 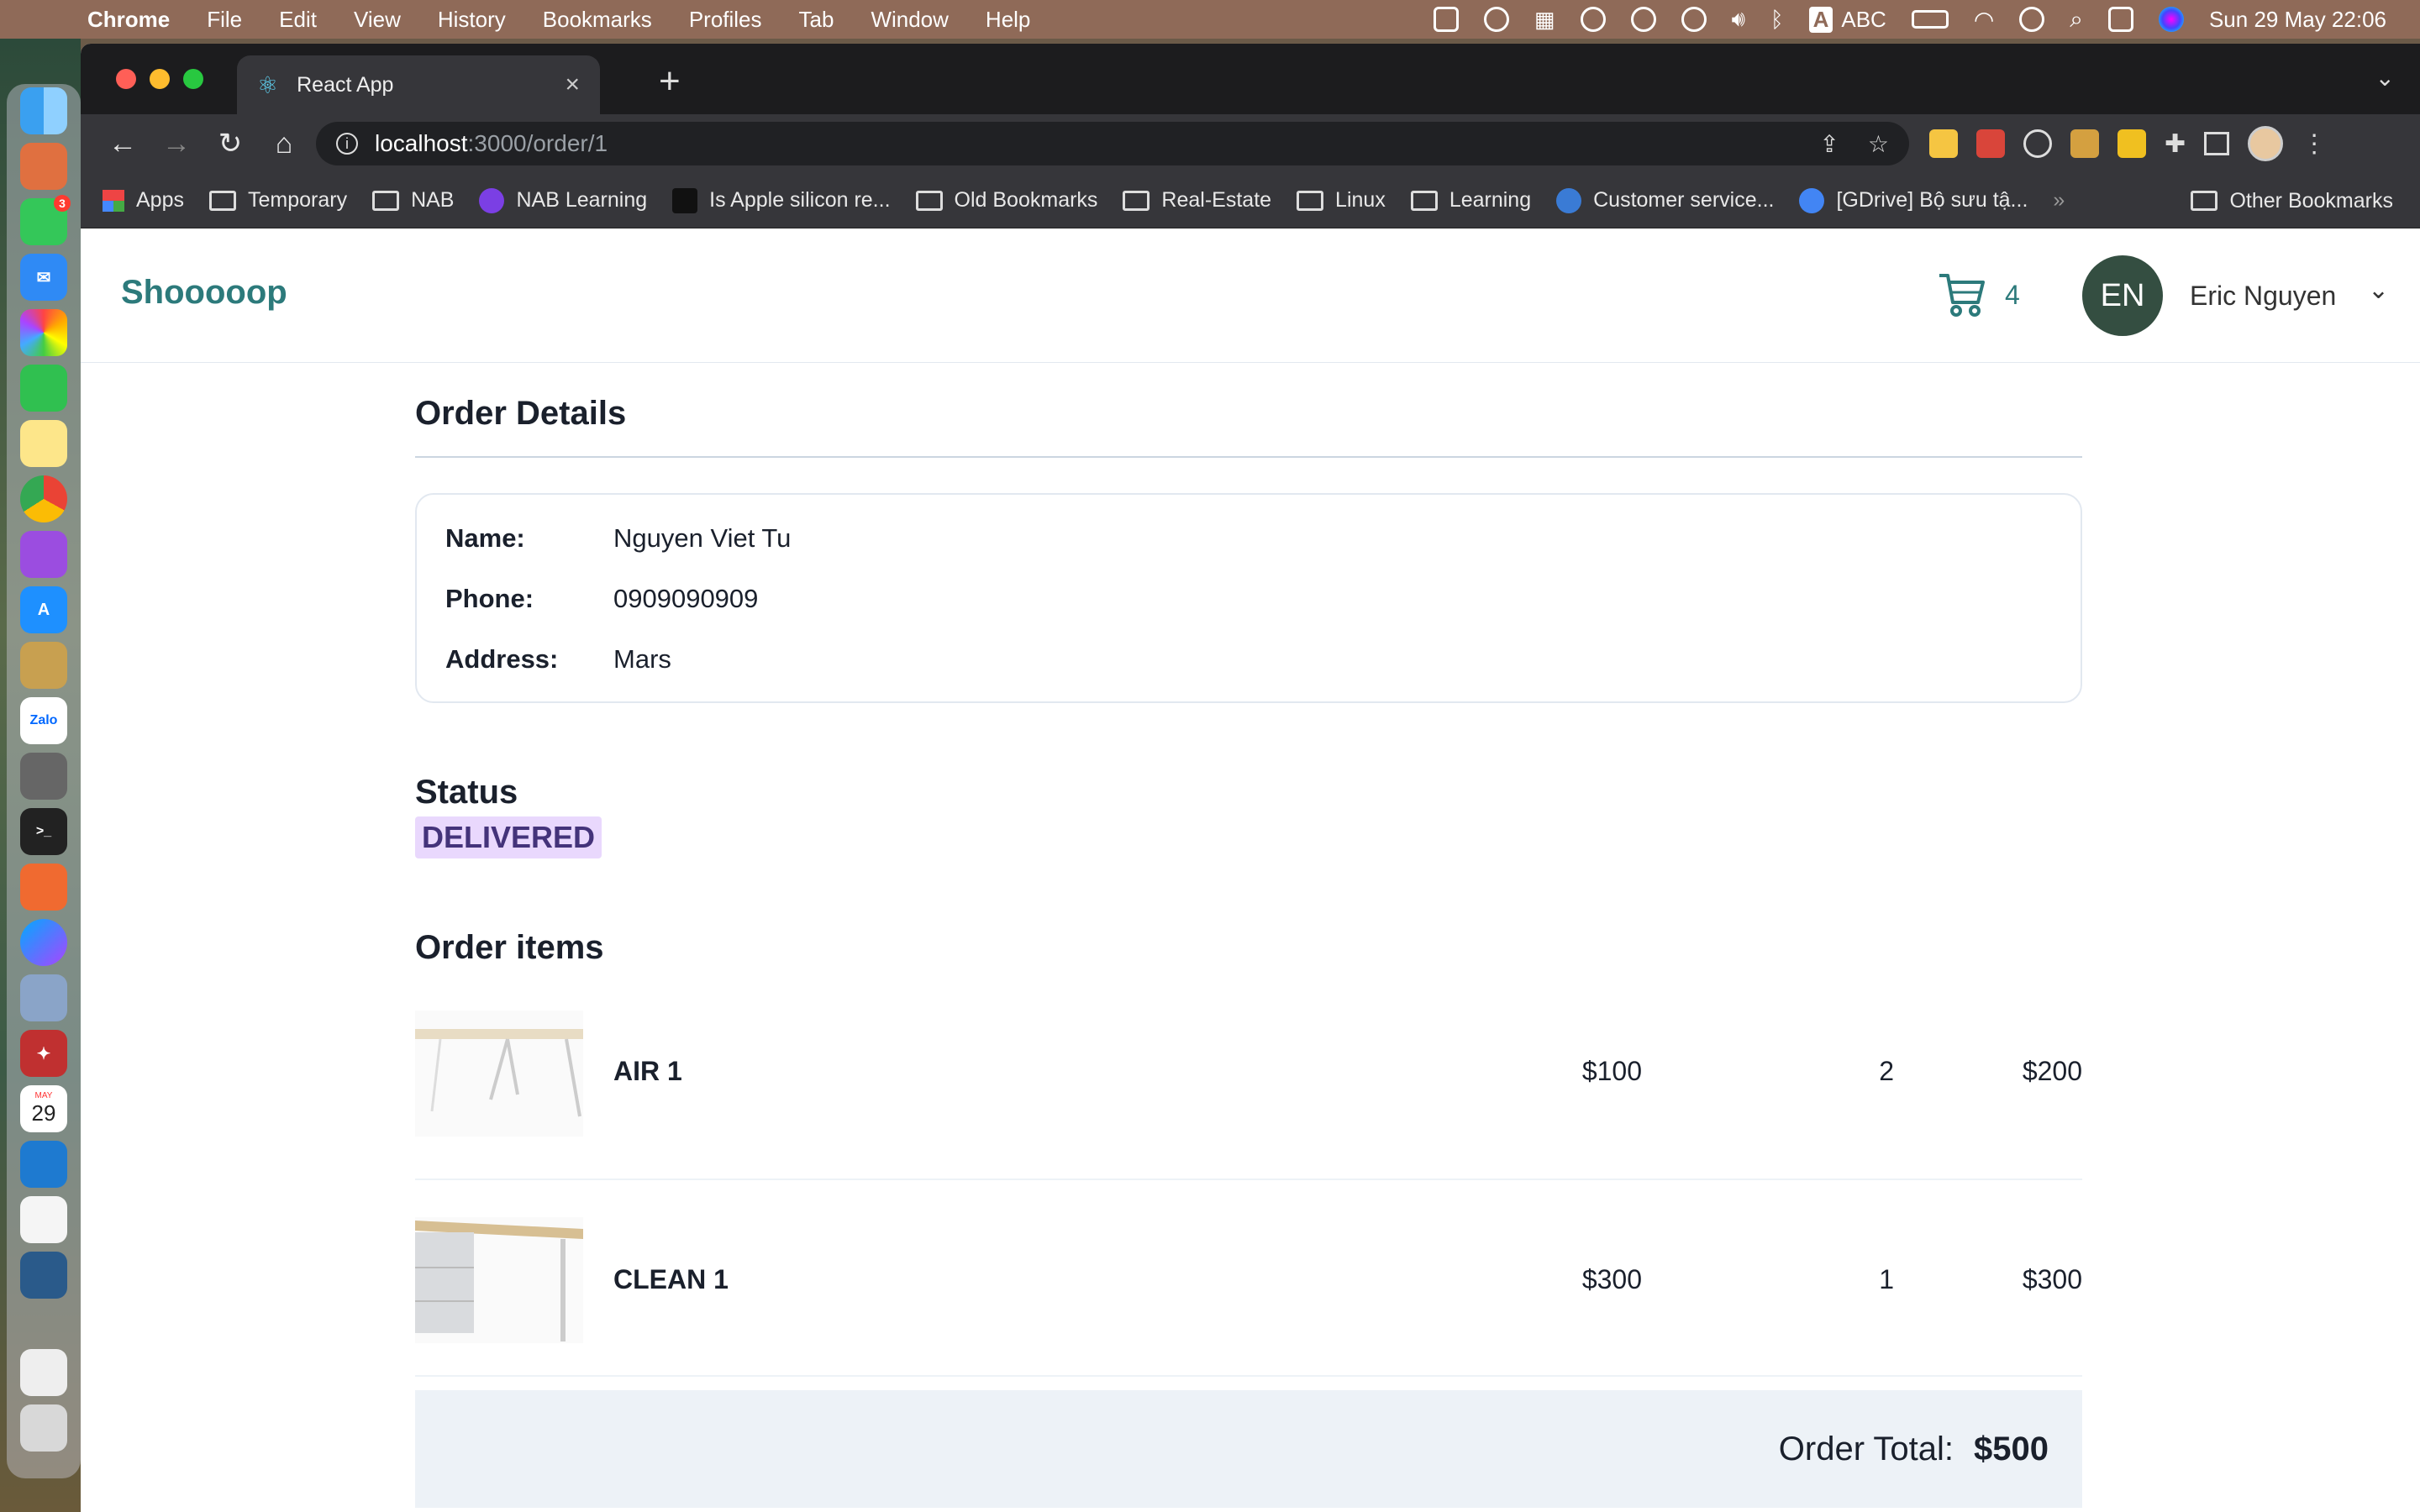 What do you see at coordinates (1979, 295) in the screenshot?
I see `cart-button: 4` at bounding box center [1979, 295].